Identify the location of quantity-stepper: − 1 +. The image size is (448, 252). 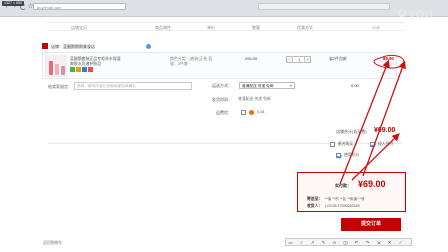
(298, 59).